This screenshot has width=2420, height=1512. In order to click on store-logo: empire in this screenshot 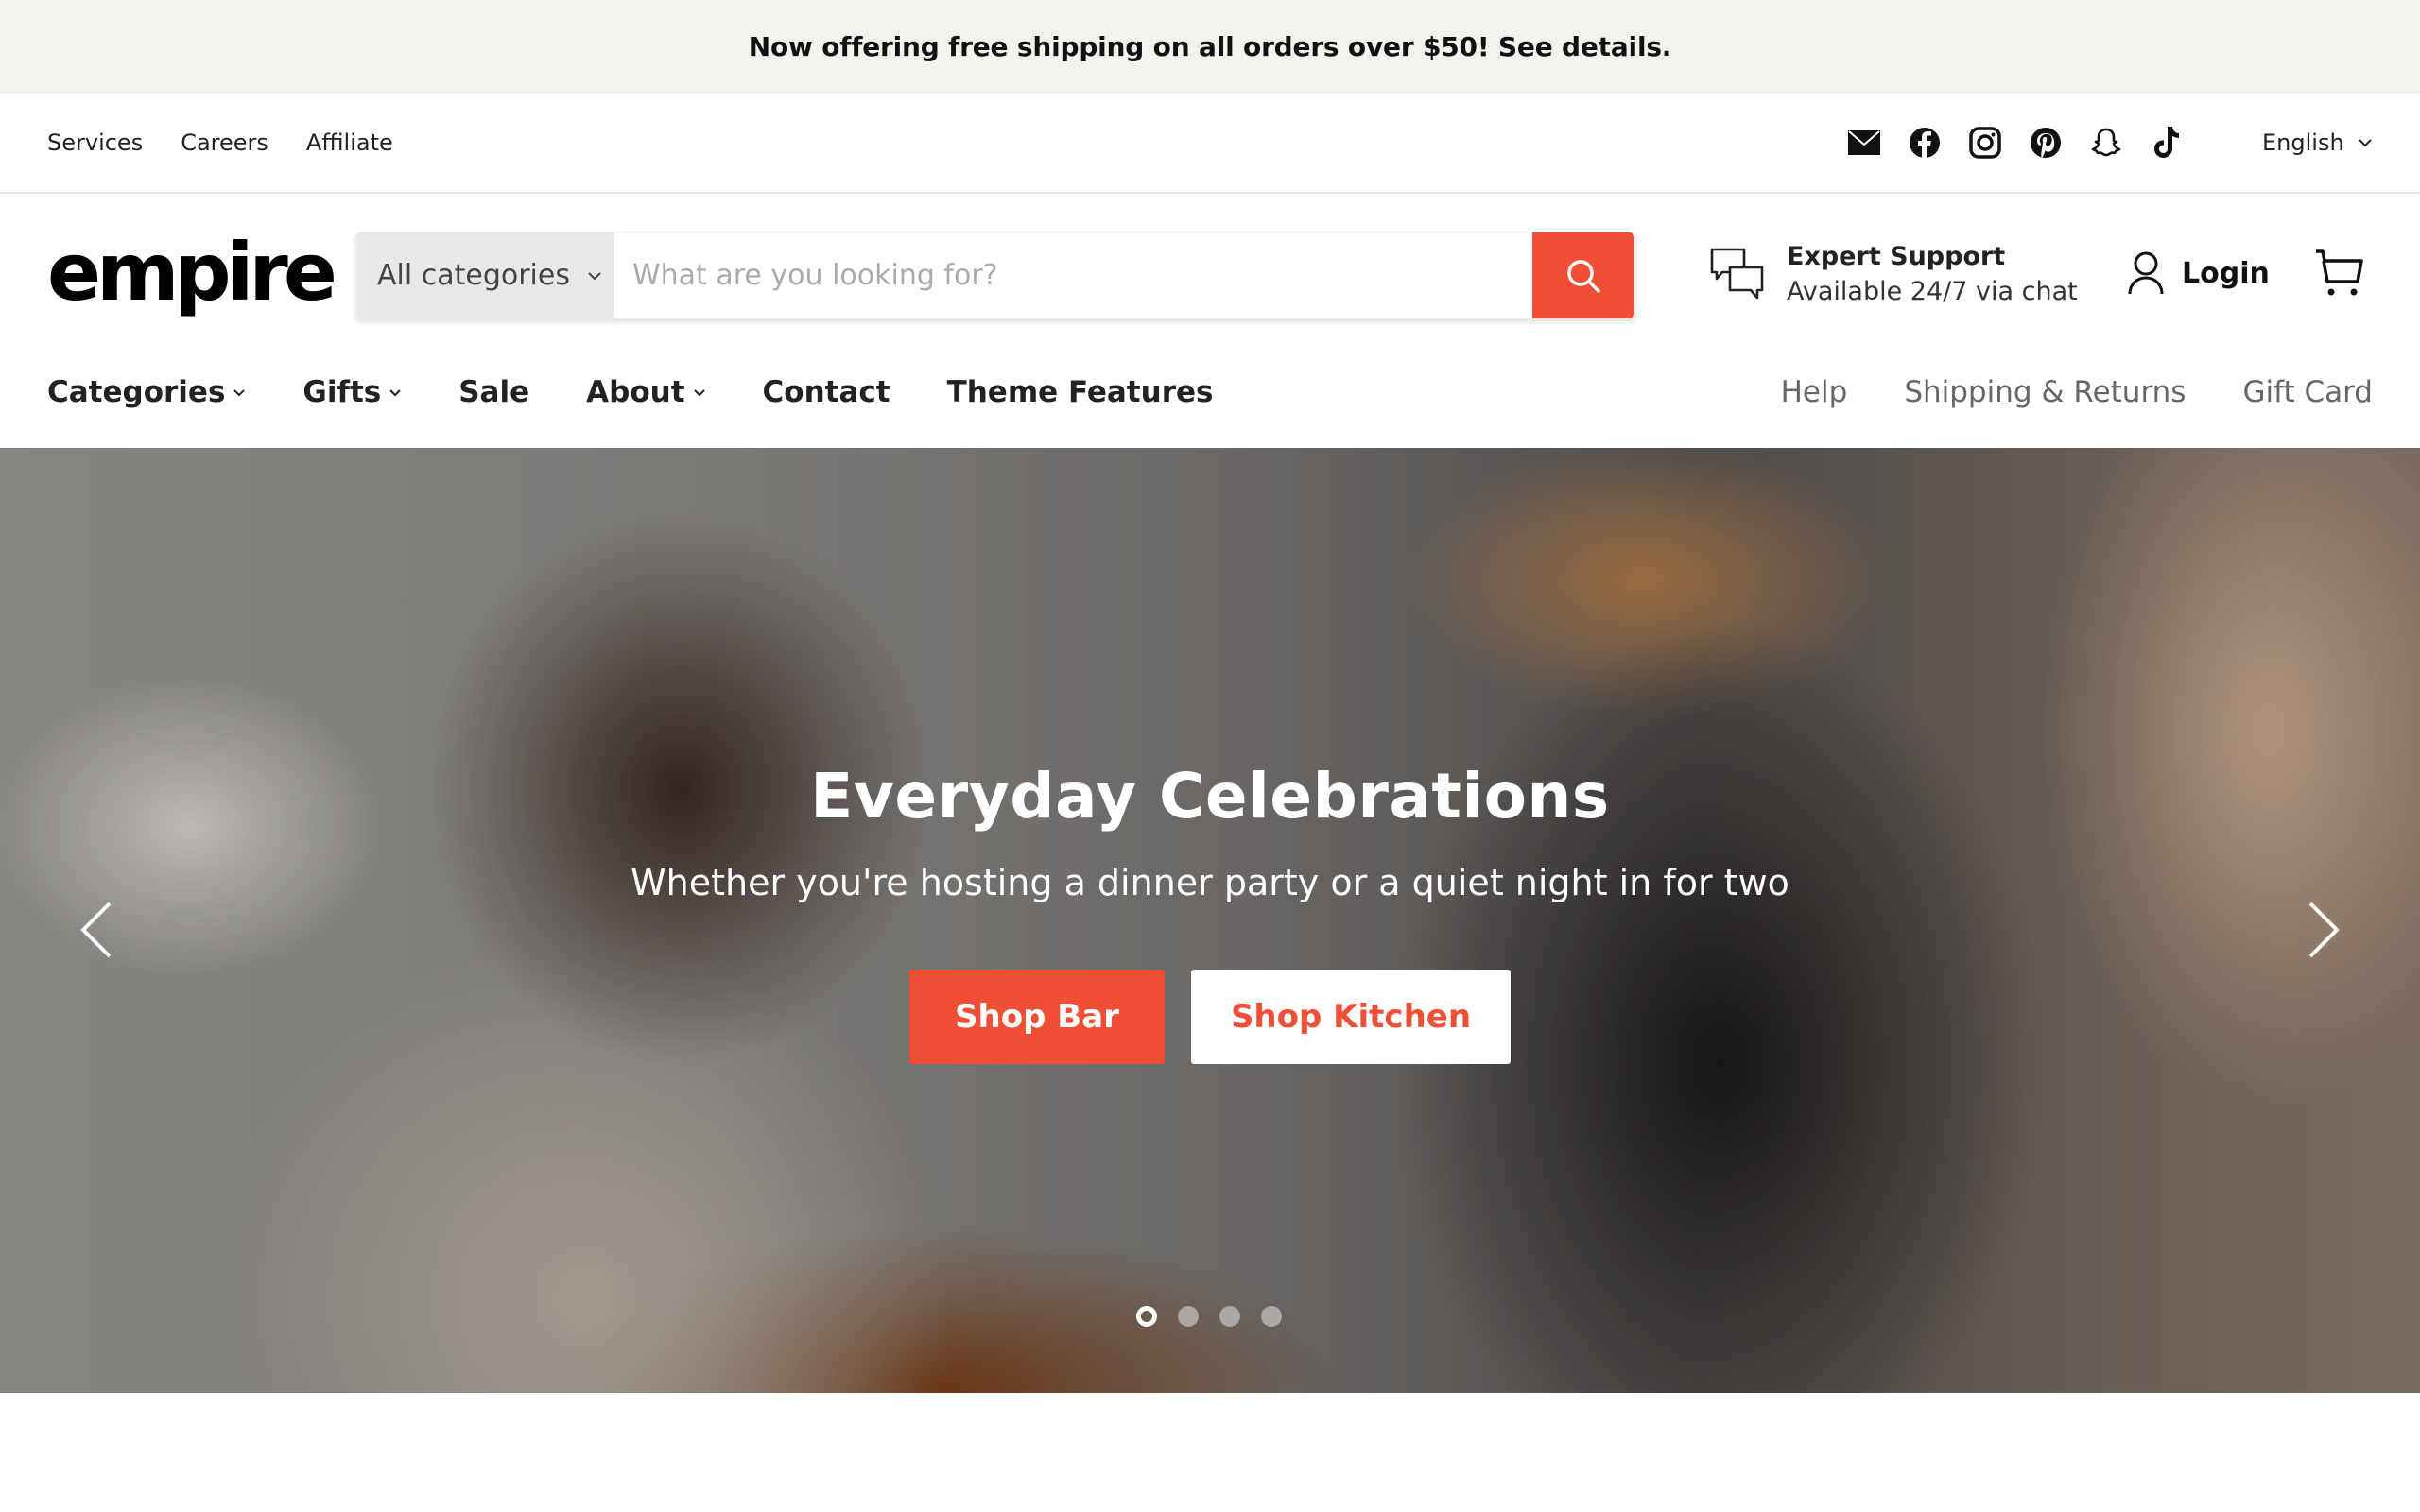, I will do `click(192, 272)`.